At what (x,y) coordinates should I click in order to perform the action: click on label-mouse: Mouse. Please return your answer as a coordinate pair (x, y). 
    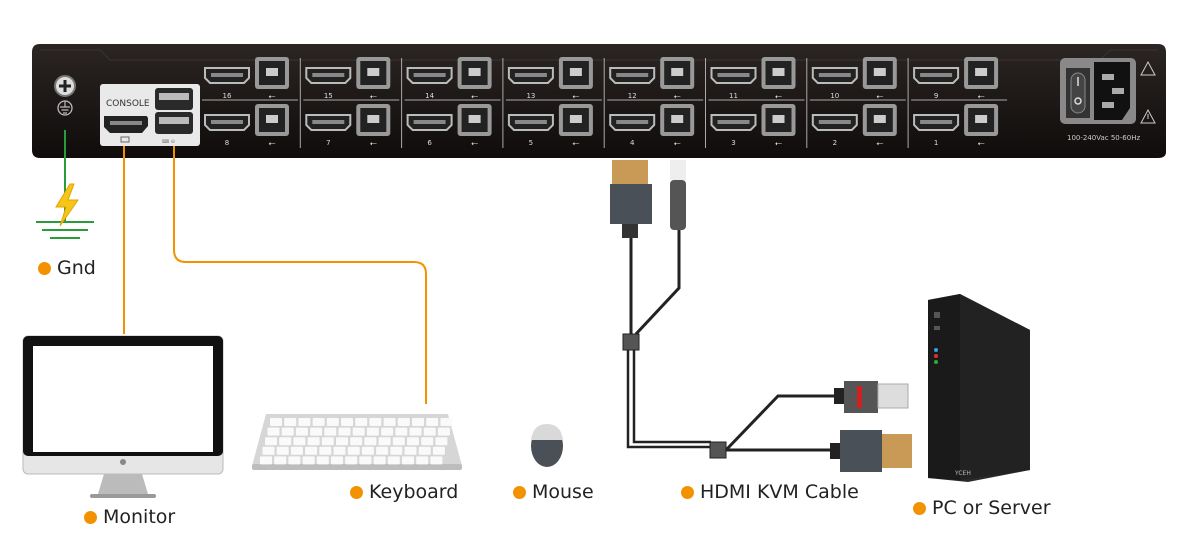
    Looking at the image, I should click on (553, 492).